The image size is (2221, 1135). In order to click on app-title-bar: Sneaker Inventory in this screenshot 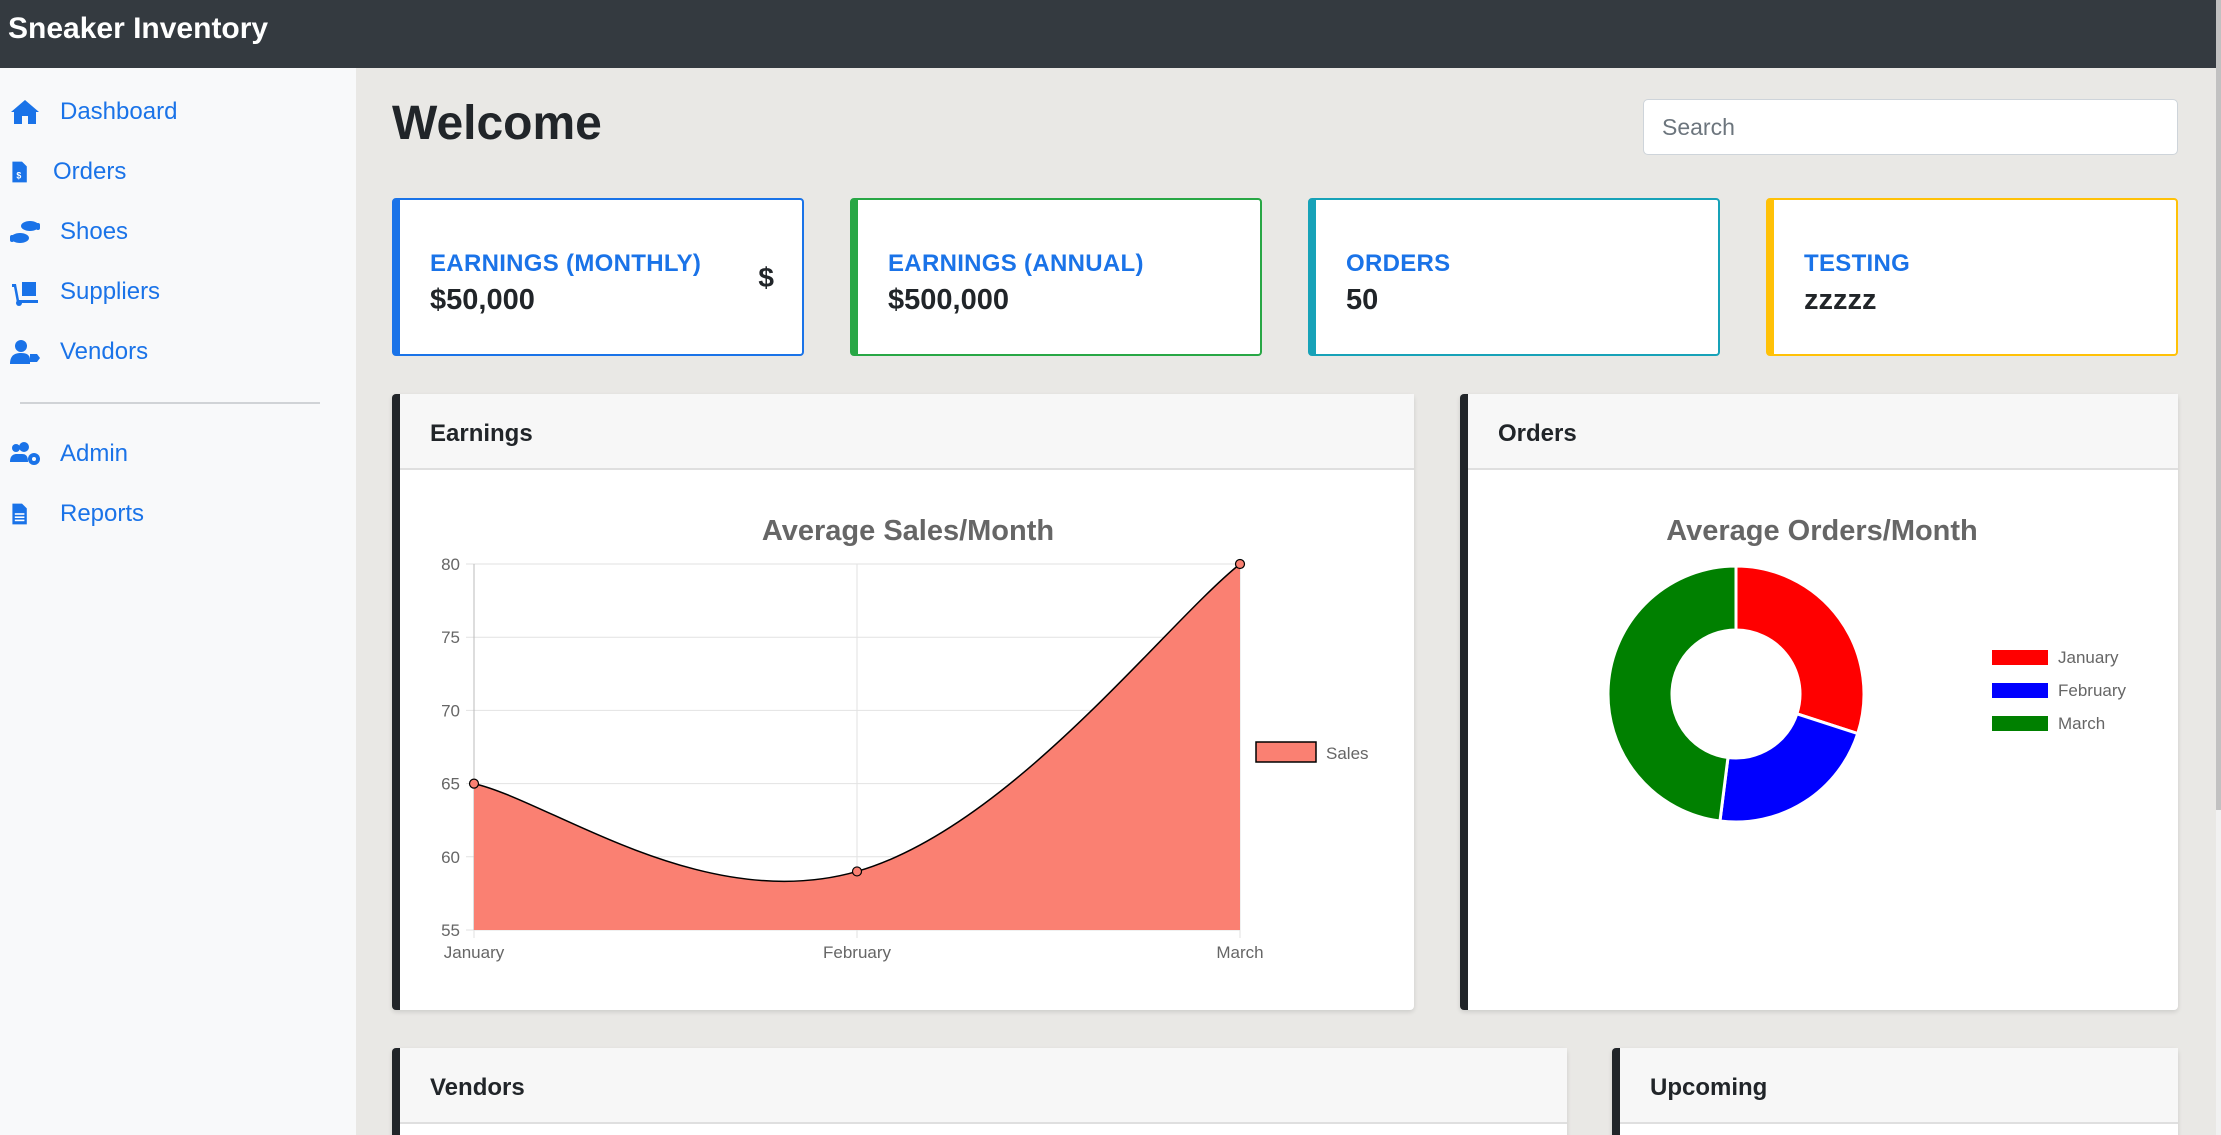, I will do `click(1108, 34)`.